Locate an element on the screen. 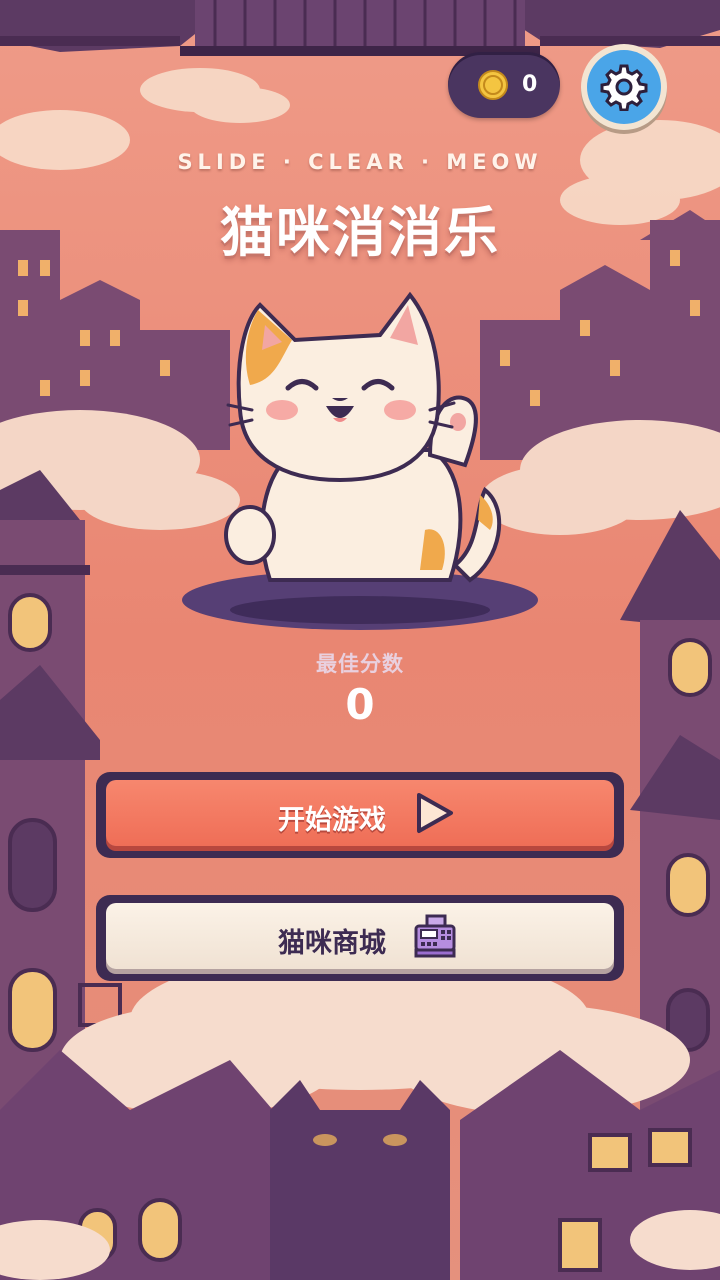 The width and height of the screenshot is (720, 1280). settings-button is located at coordinates (624, 87).